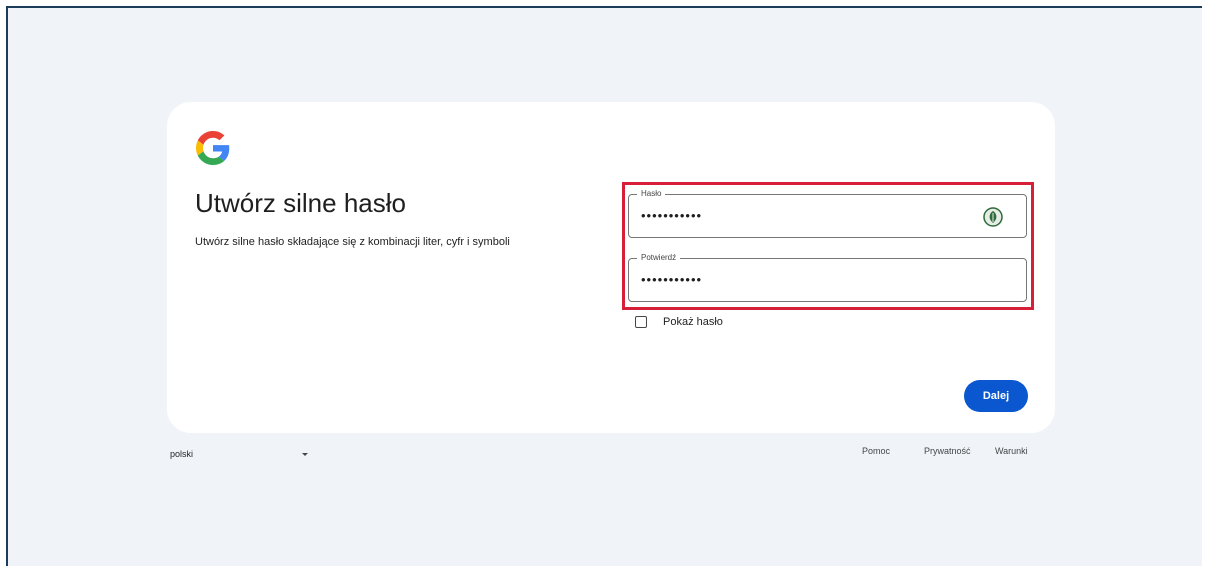 Image resolution: width=1206 pixels, height=566 pixels. I want to click on confirm-field-value: •••••••••••, so click(672, 279).